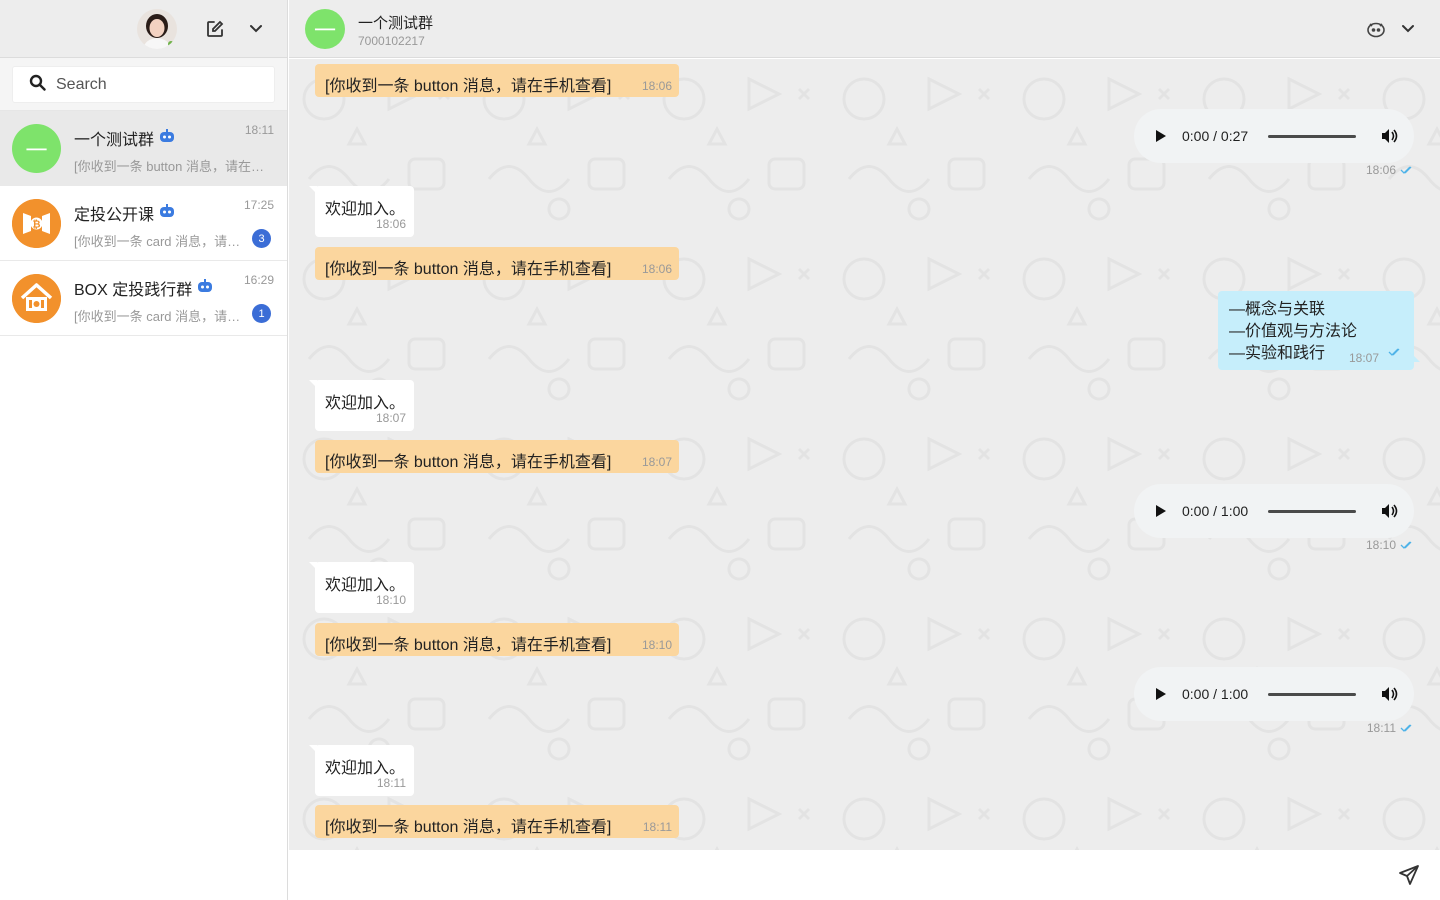 Image resolution: width=1440 pixels, height=900 pixels. Describe the element at coordinates (124, 213) in the screenshot. I see `chat-name: 定投公开课` at that location.